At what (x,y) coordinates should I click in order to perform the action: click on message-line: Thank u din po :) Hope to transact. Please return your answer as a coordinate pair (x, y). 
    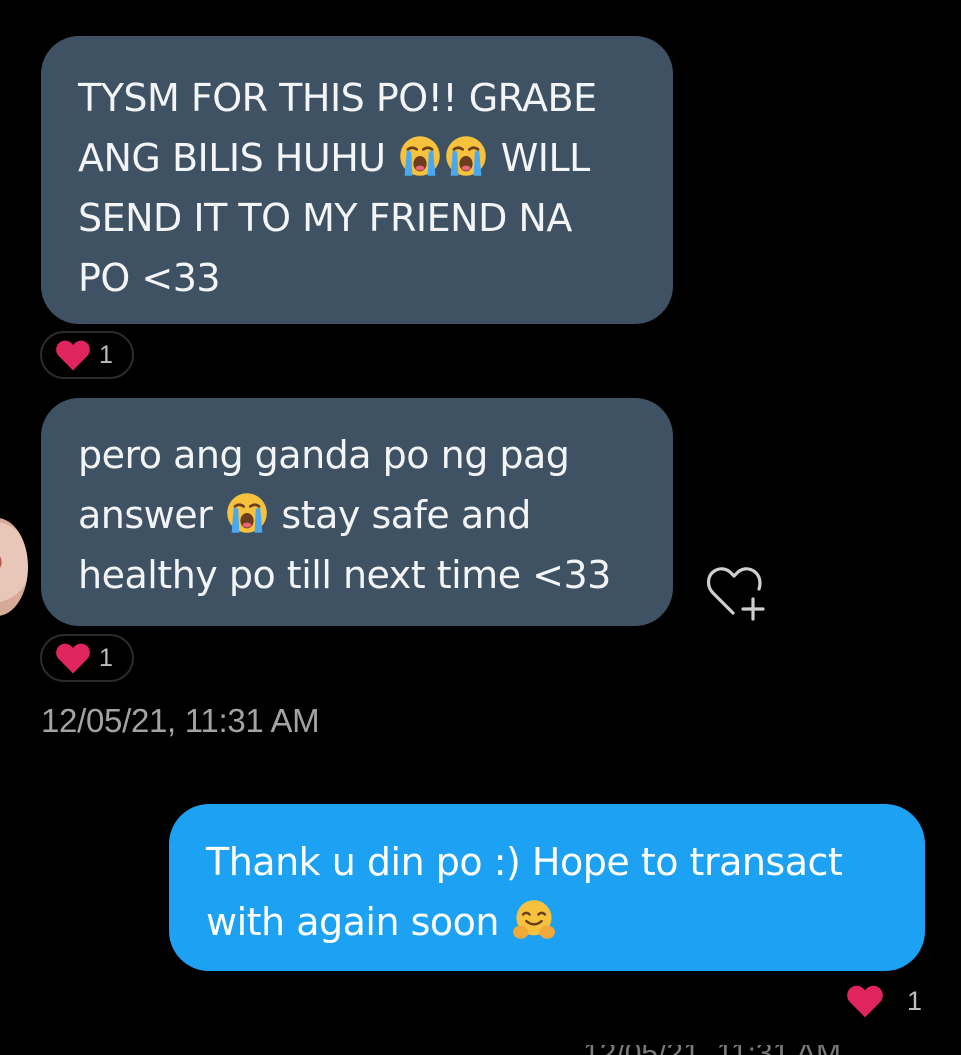
    Looking at the image, I should click on (565, 862).